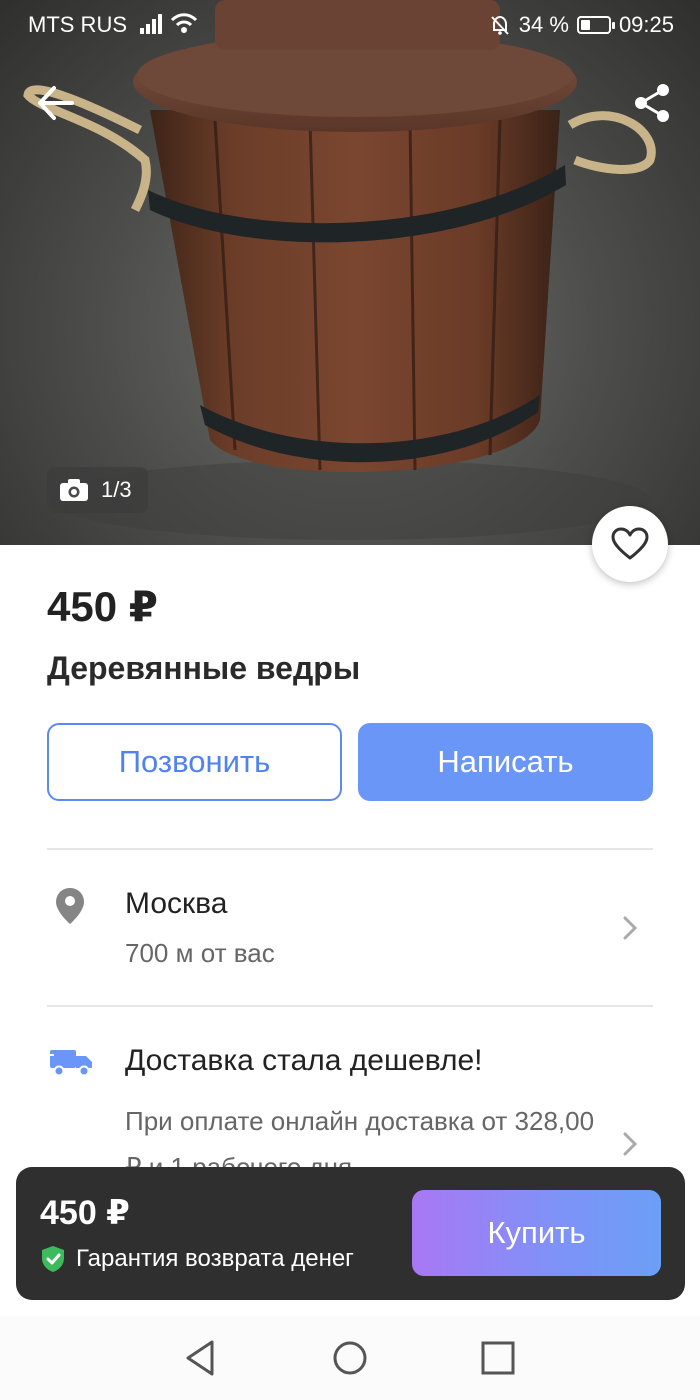  Describe the element at coordinates (498, 1358) in the screenshot. I see `nav-recents-icon` at that location.